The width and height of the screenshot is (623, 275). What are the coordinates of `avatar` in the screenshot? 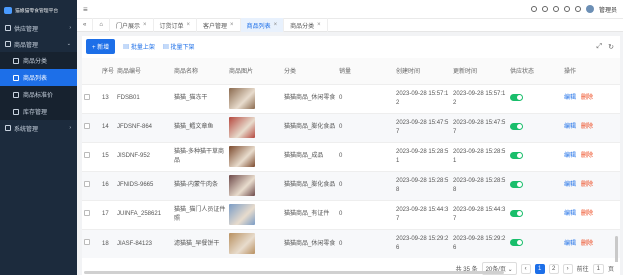 It's located at (589, 9).